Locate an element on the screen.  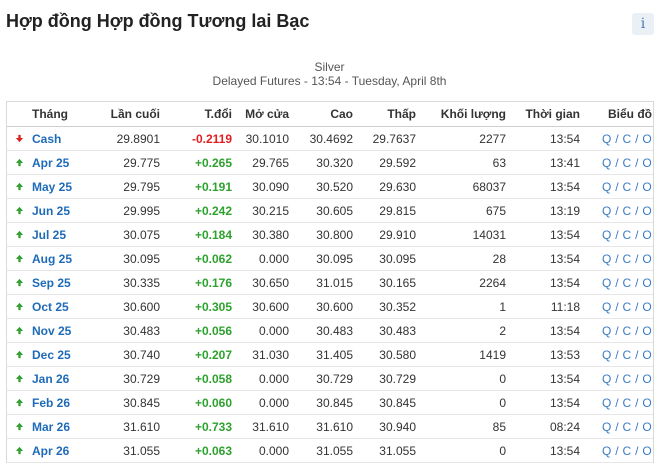
volume: 63 is located at coordinates (499, 162).